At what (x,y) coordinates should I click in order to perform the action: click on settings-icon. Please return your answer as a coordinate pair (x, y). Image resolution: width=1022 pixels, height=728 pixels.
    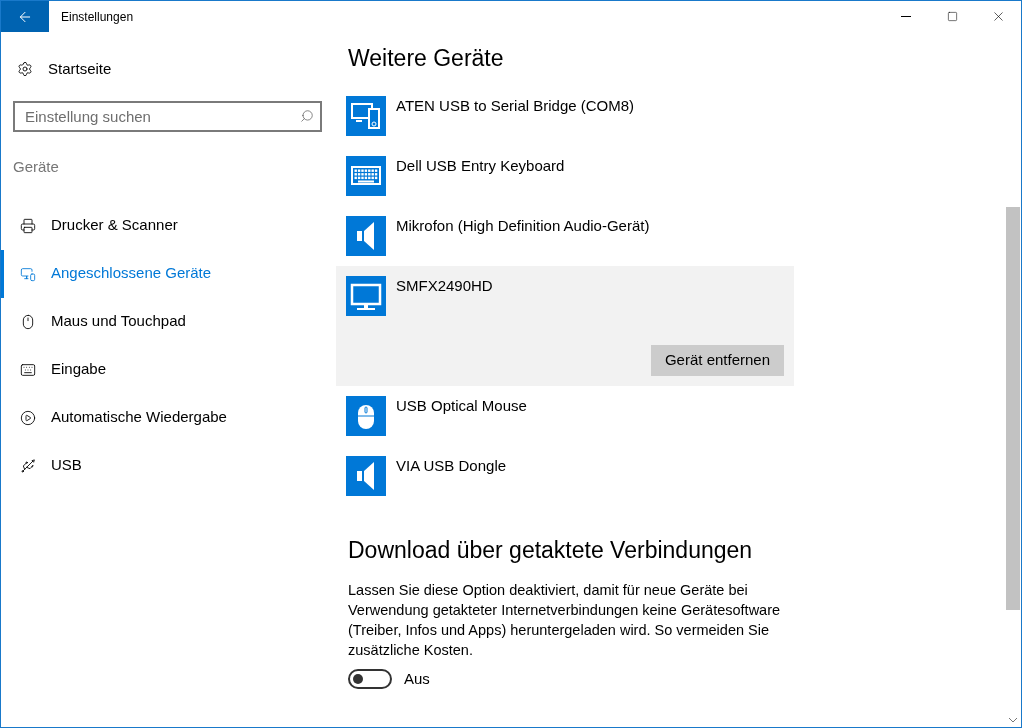
    Looking at the image, I should click on (25, 69).